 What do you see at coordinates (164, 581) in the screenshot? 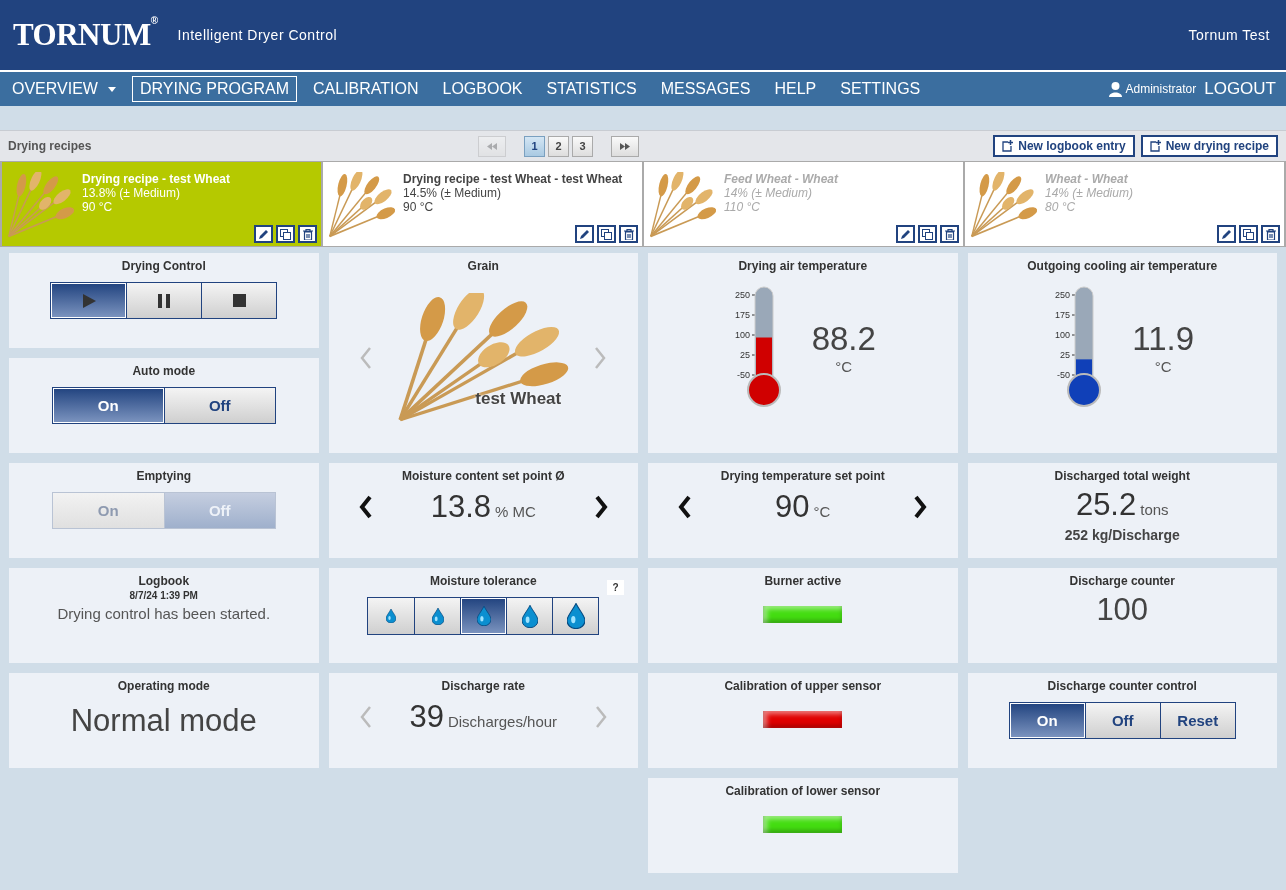
I see `panel-title: Logbook` at bounding box center [164, 581].